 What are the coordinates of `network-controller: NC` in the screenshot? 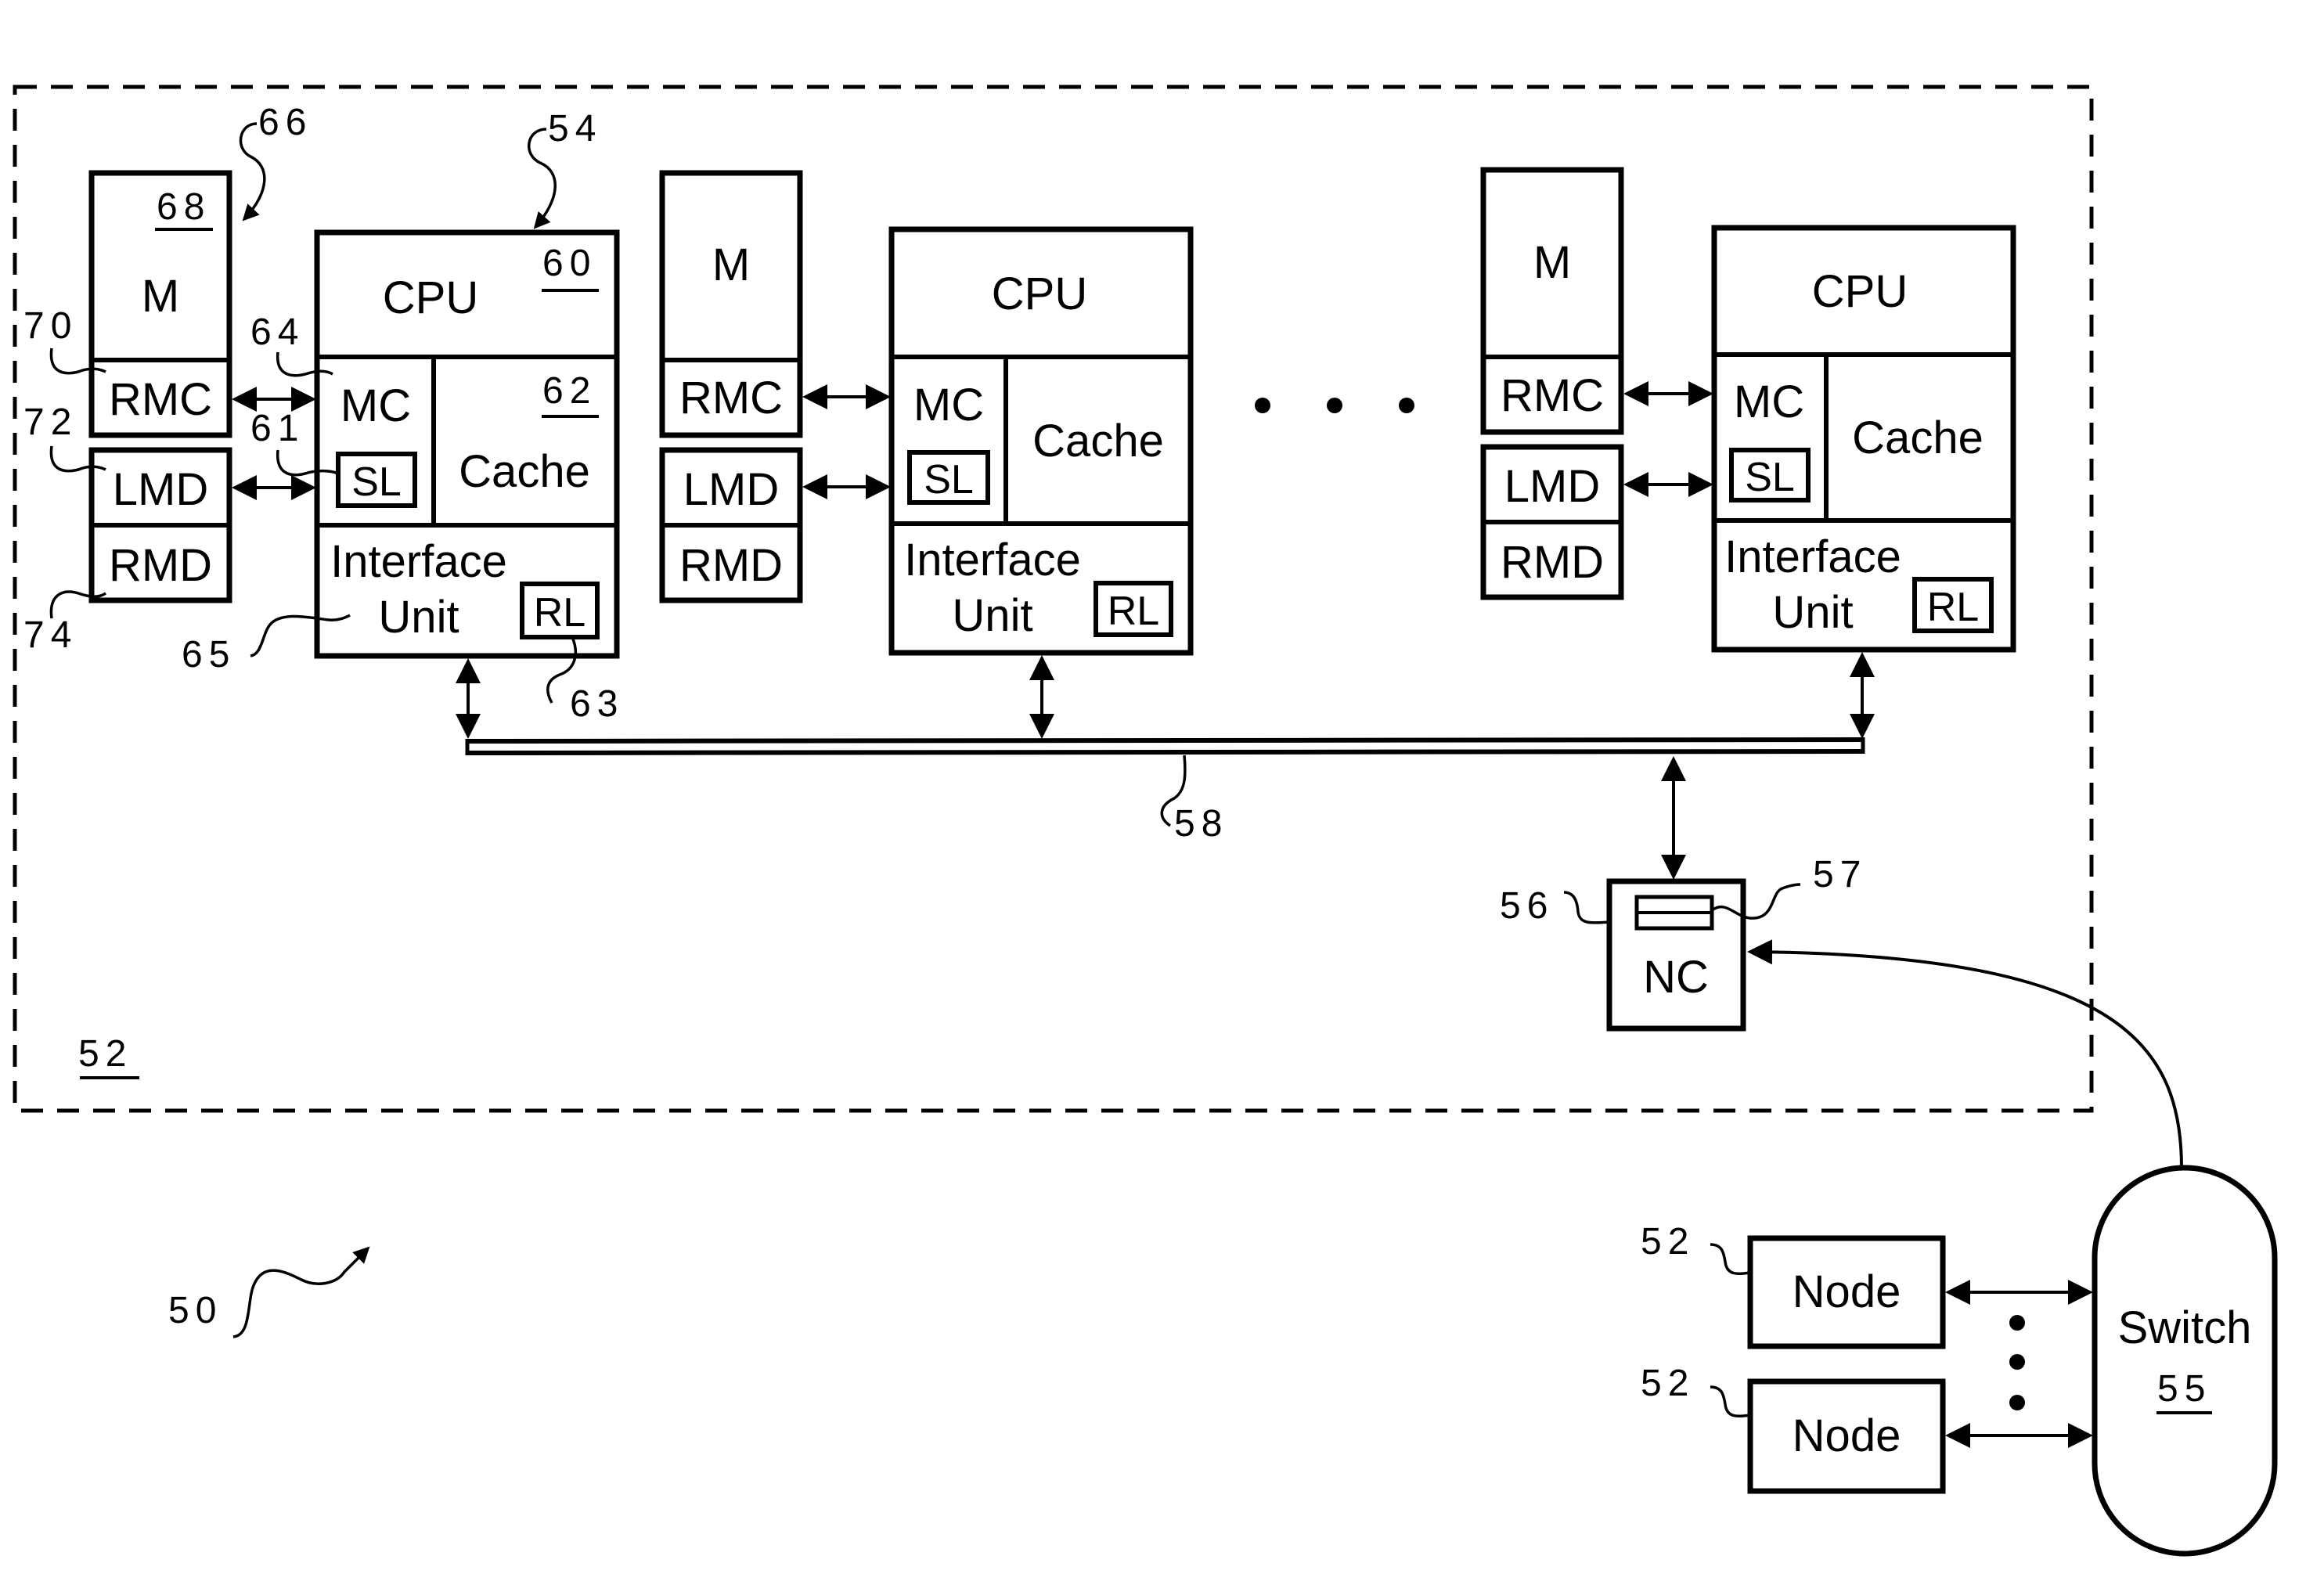 It's located at (1676, 955).